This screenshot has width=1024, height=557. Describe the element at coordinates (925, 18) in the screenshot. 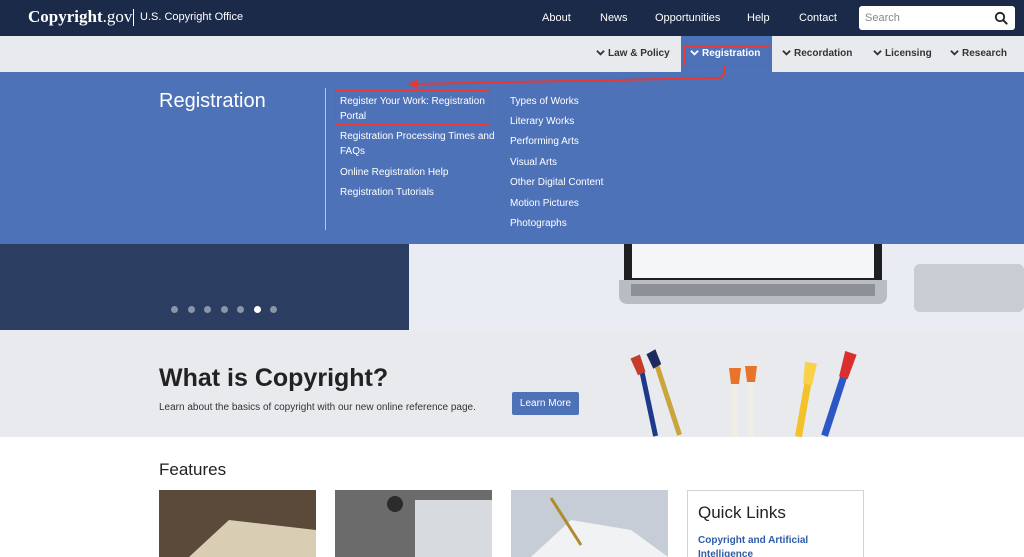

I see `search-input` at that location.